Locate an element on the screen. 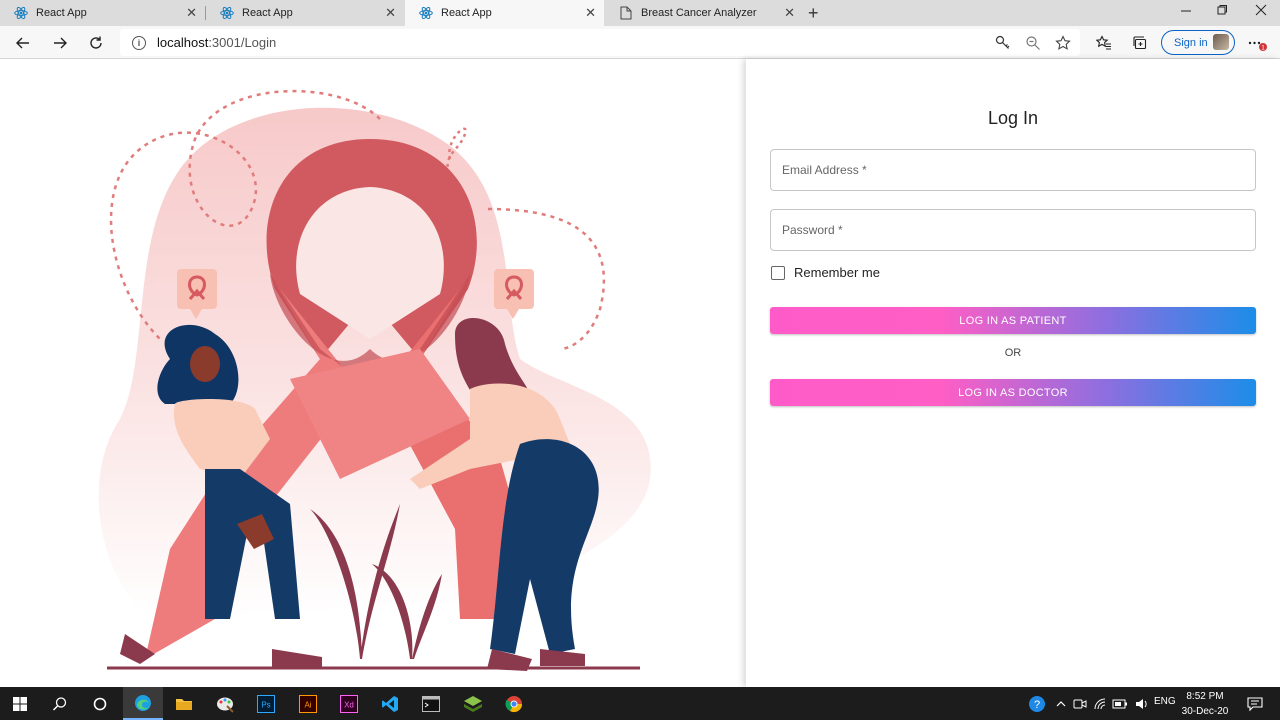 The width and height of the screenshot is (1280, 720). or-divider-text: OR is located at coordinates (1013, 353).